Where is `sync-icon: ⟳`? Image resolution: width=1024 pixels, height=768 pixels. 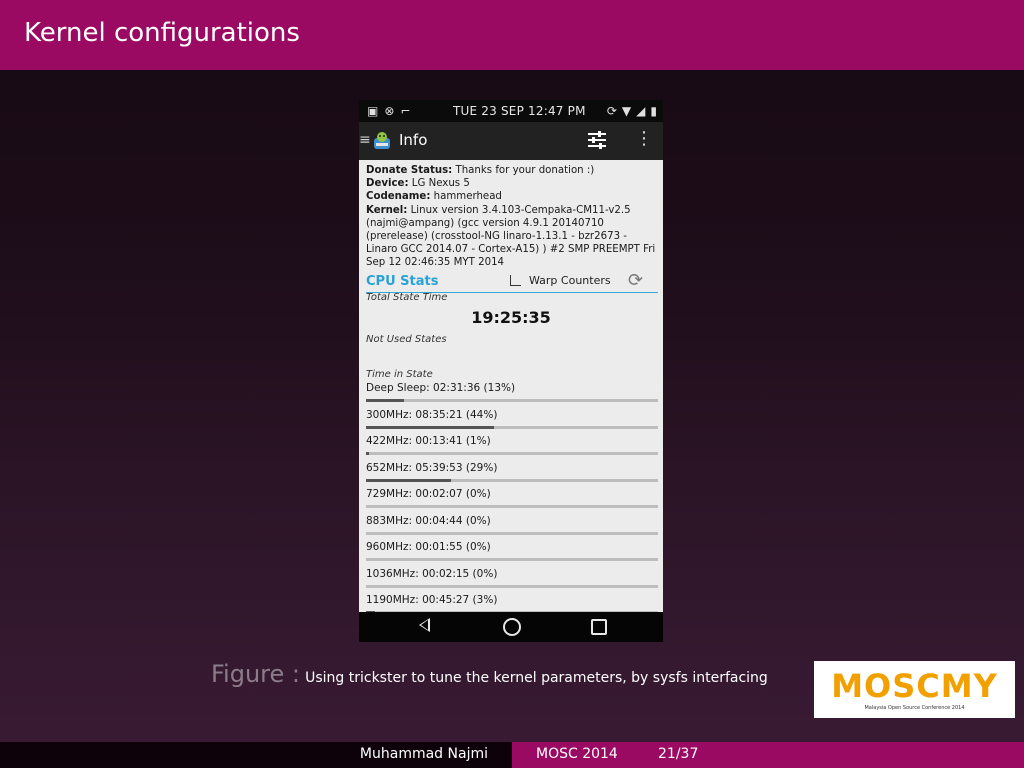
sync-icon: ⟳ is located at coordinates (611, 111).